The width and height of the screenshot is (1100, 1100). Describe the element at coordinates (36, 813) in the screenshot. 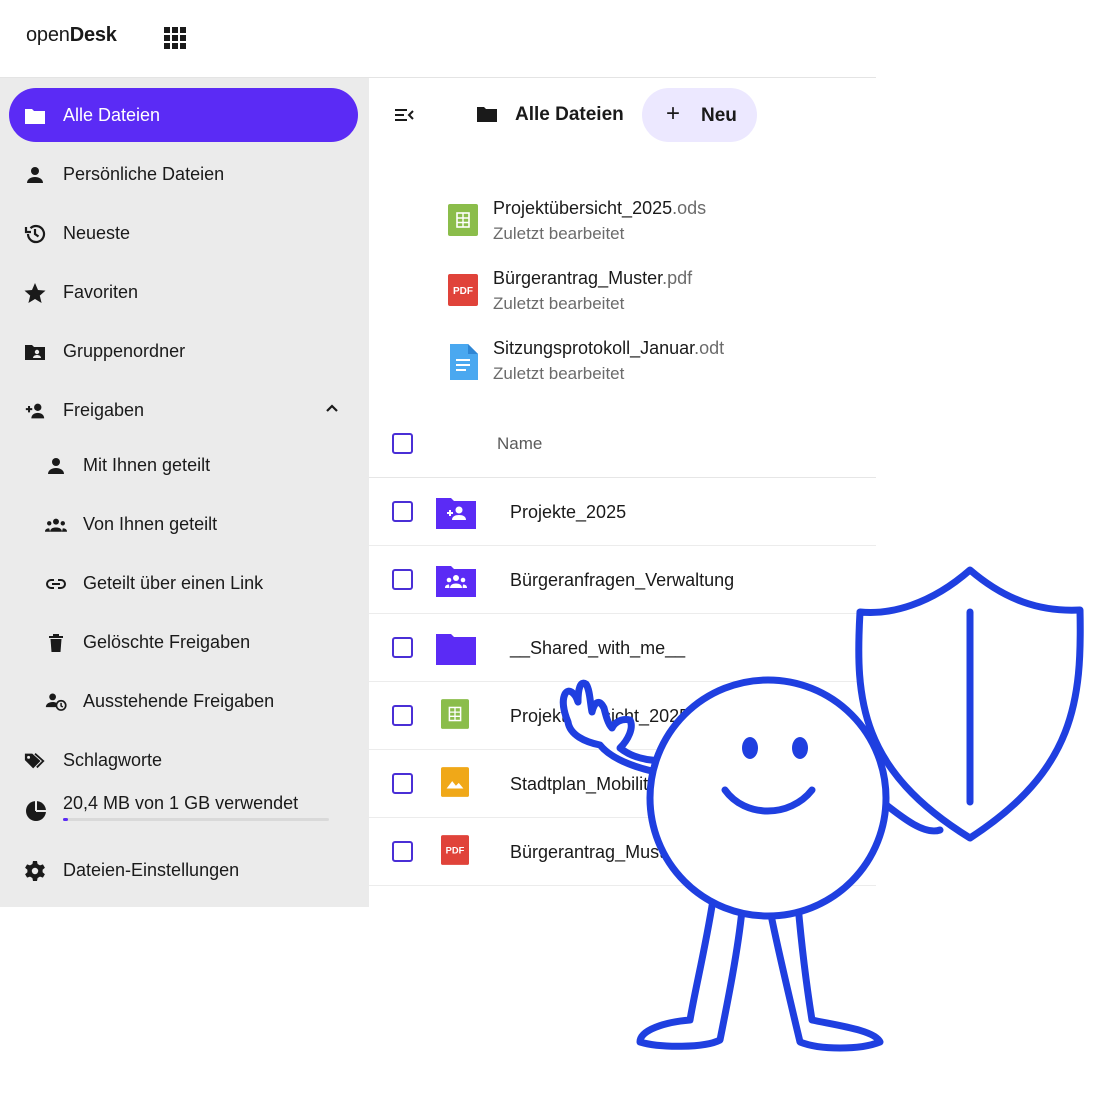

I see `pie-chart-icon` at that location.